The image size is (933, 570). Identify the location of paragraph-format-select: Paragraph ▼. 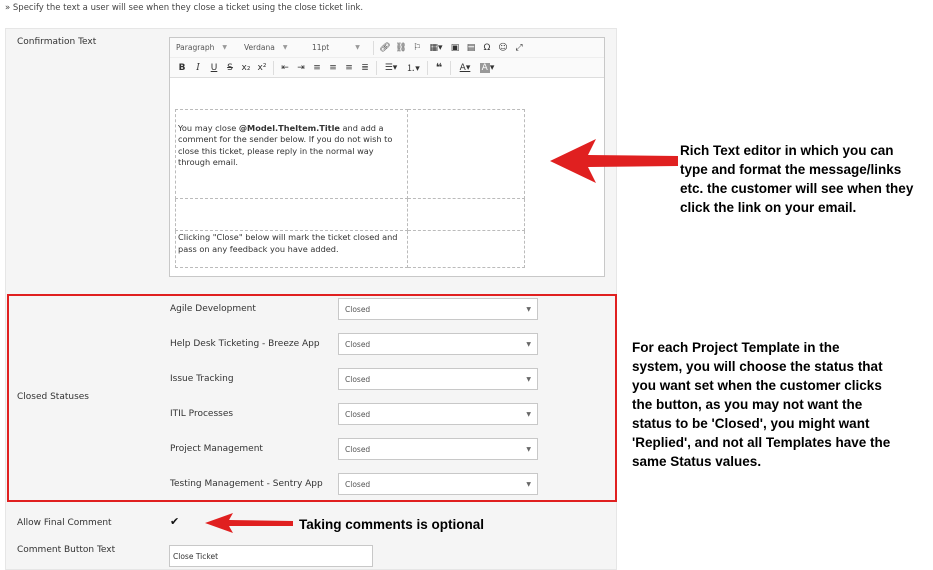
(207, 47).